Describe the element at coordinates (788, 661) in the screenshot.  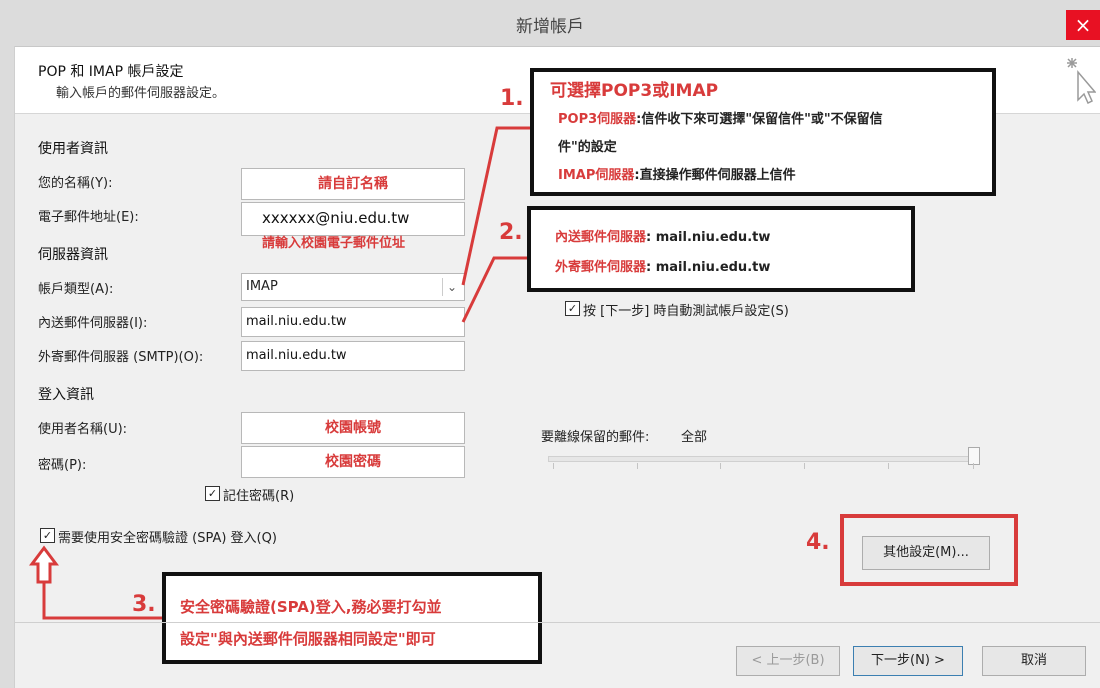
I see `back-button: < 上一步(B)` at that location.